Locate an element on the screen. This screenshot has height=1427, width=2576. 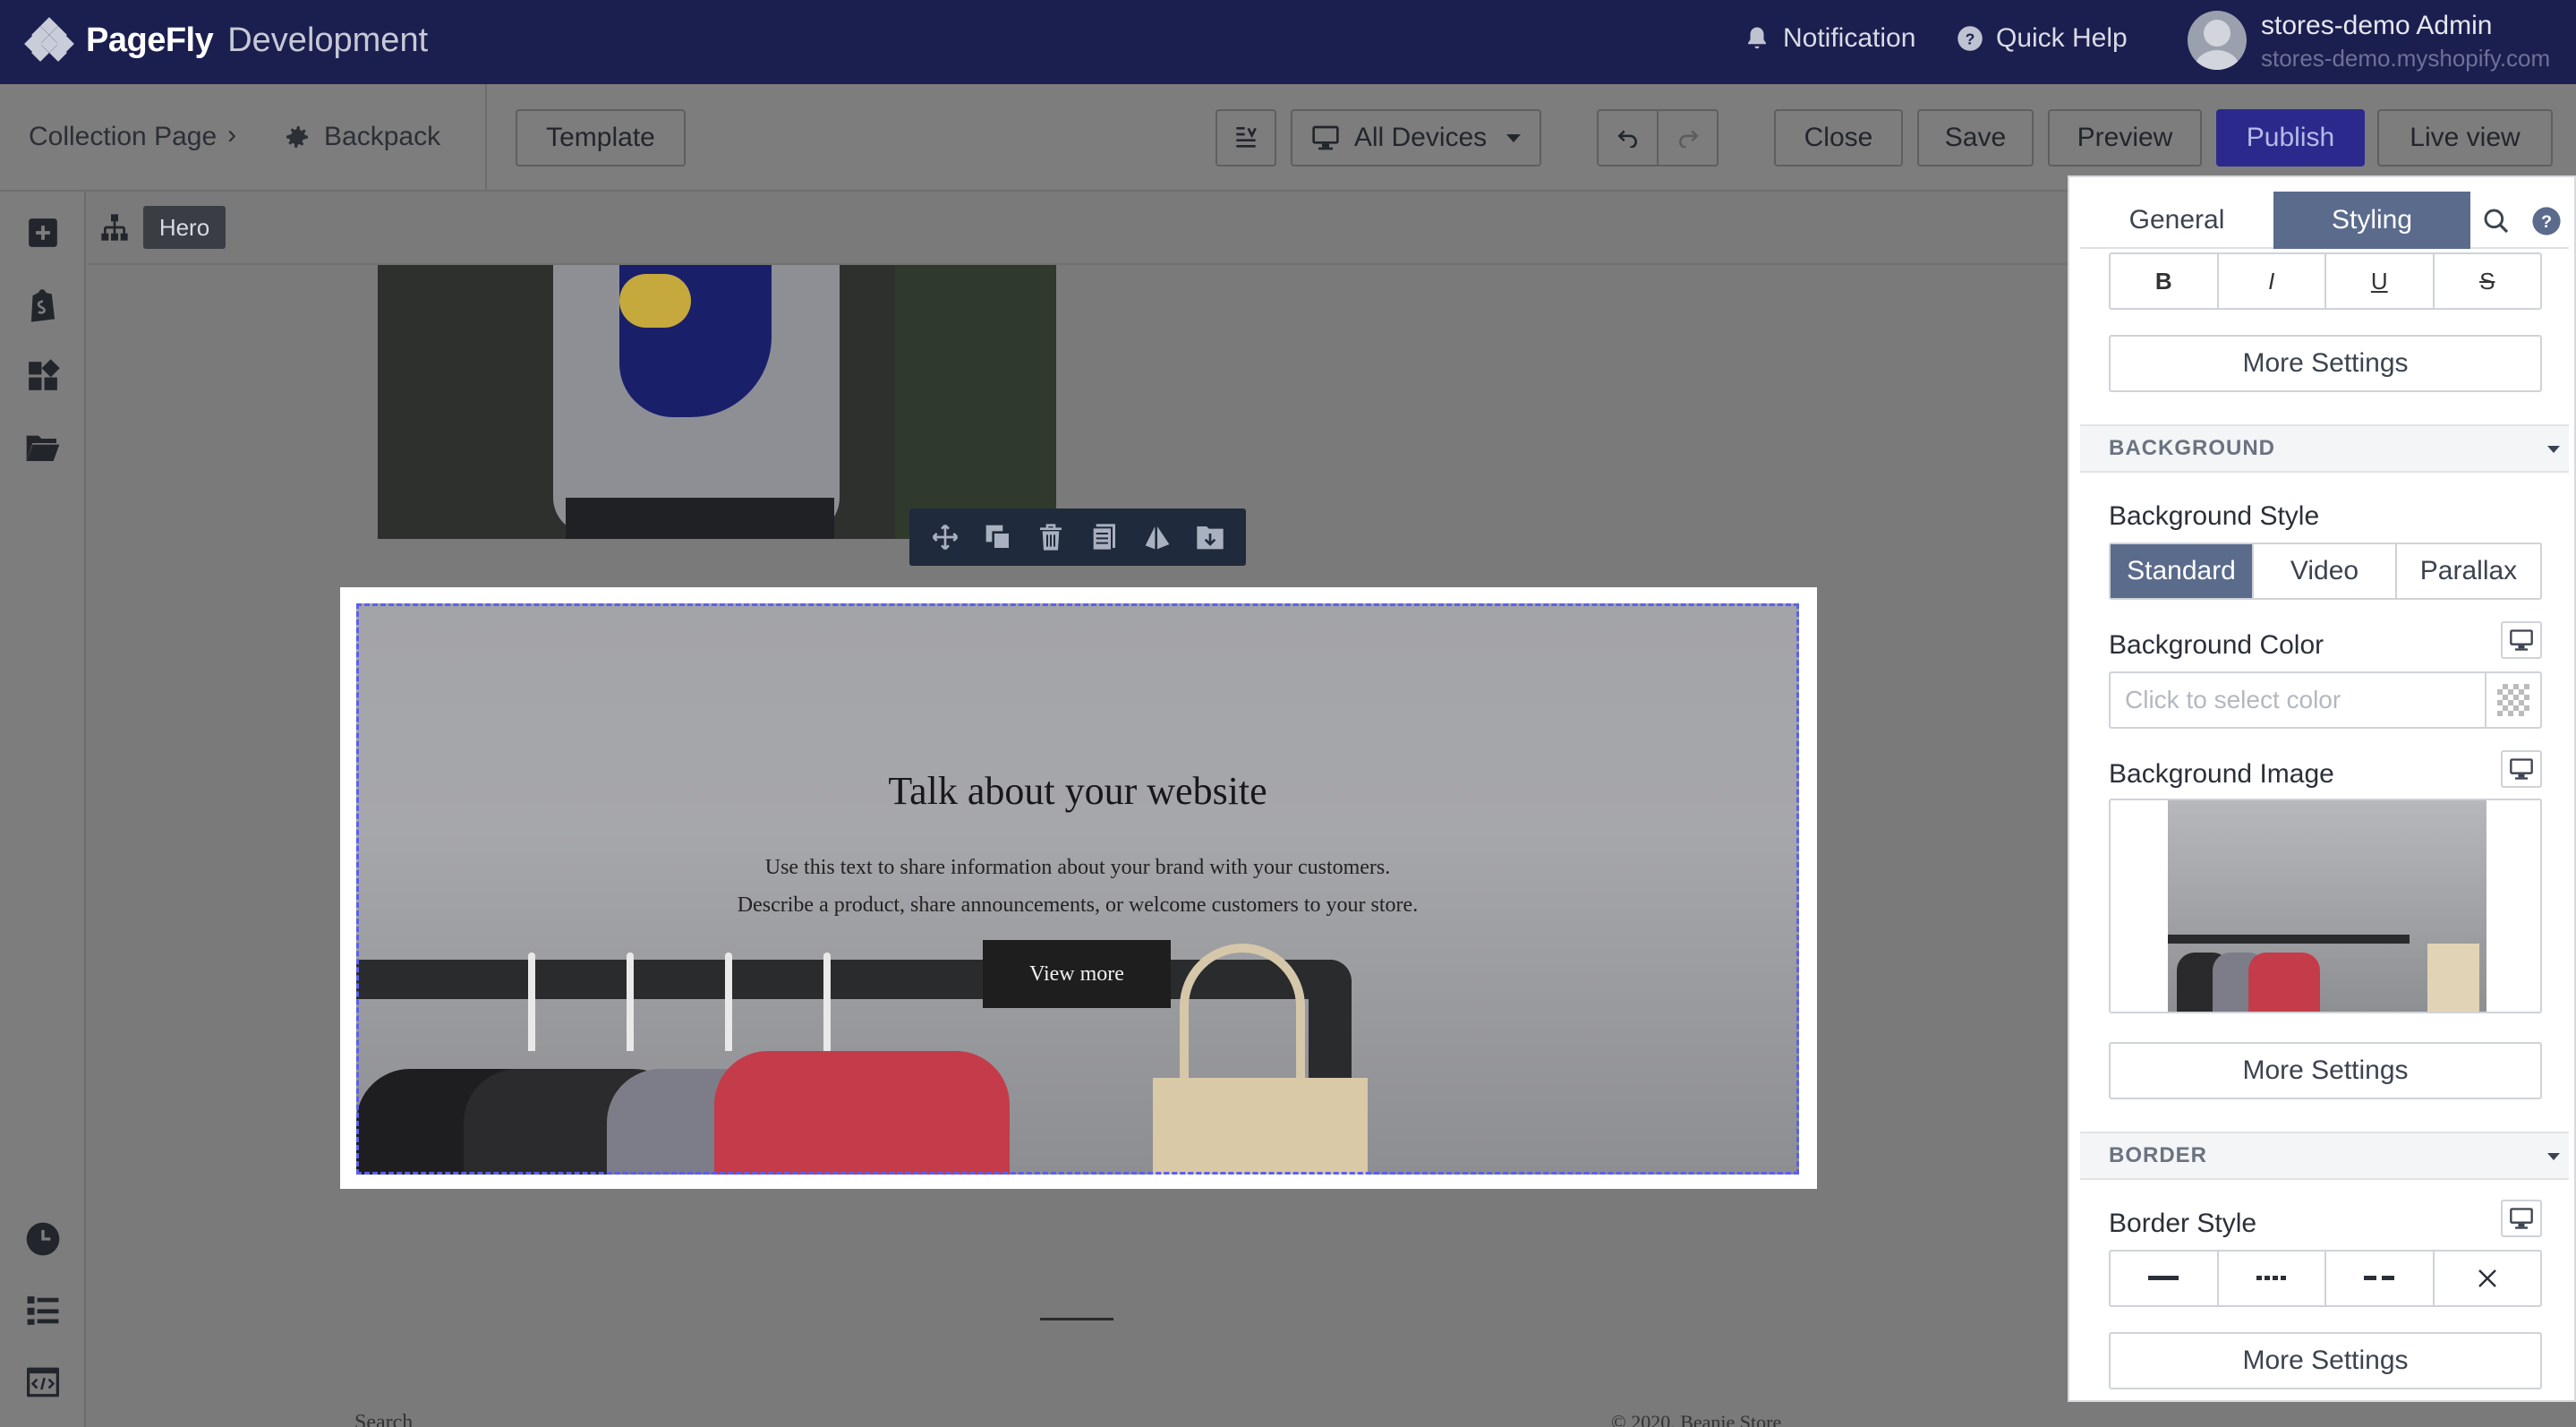
border-dotted-icon is located at coordinates (2272, 1279).